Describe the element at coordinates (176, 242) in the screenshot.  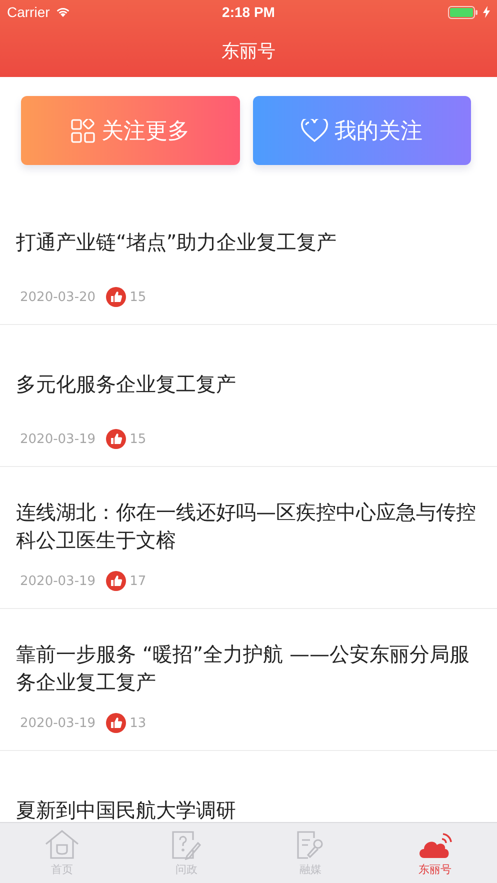
I see `article-title: 打通产业链“堵点”助力企业复工复产` at that location.